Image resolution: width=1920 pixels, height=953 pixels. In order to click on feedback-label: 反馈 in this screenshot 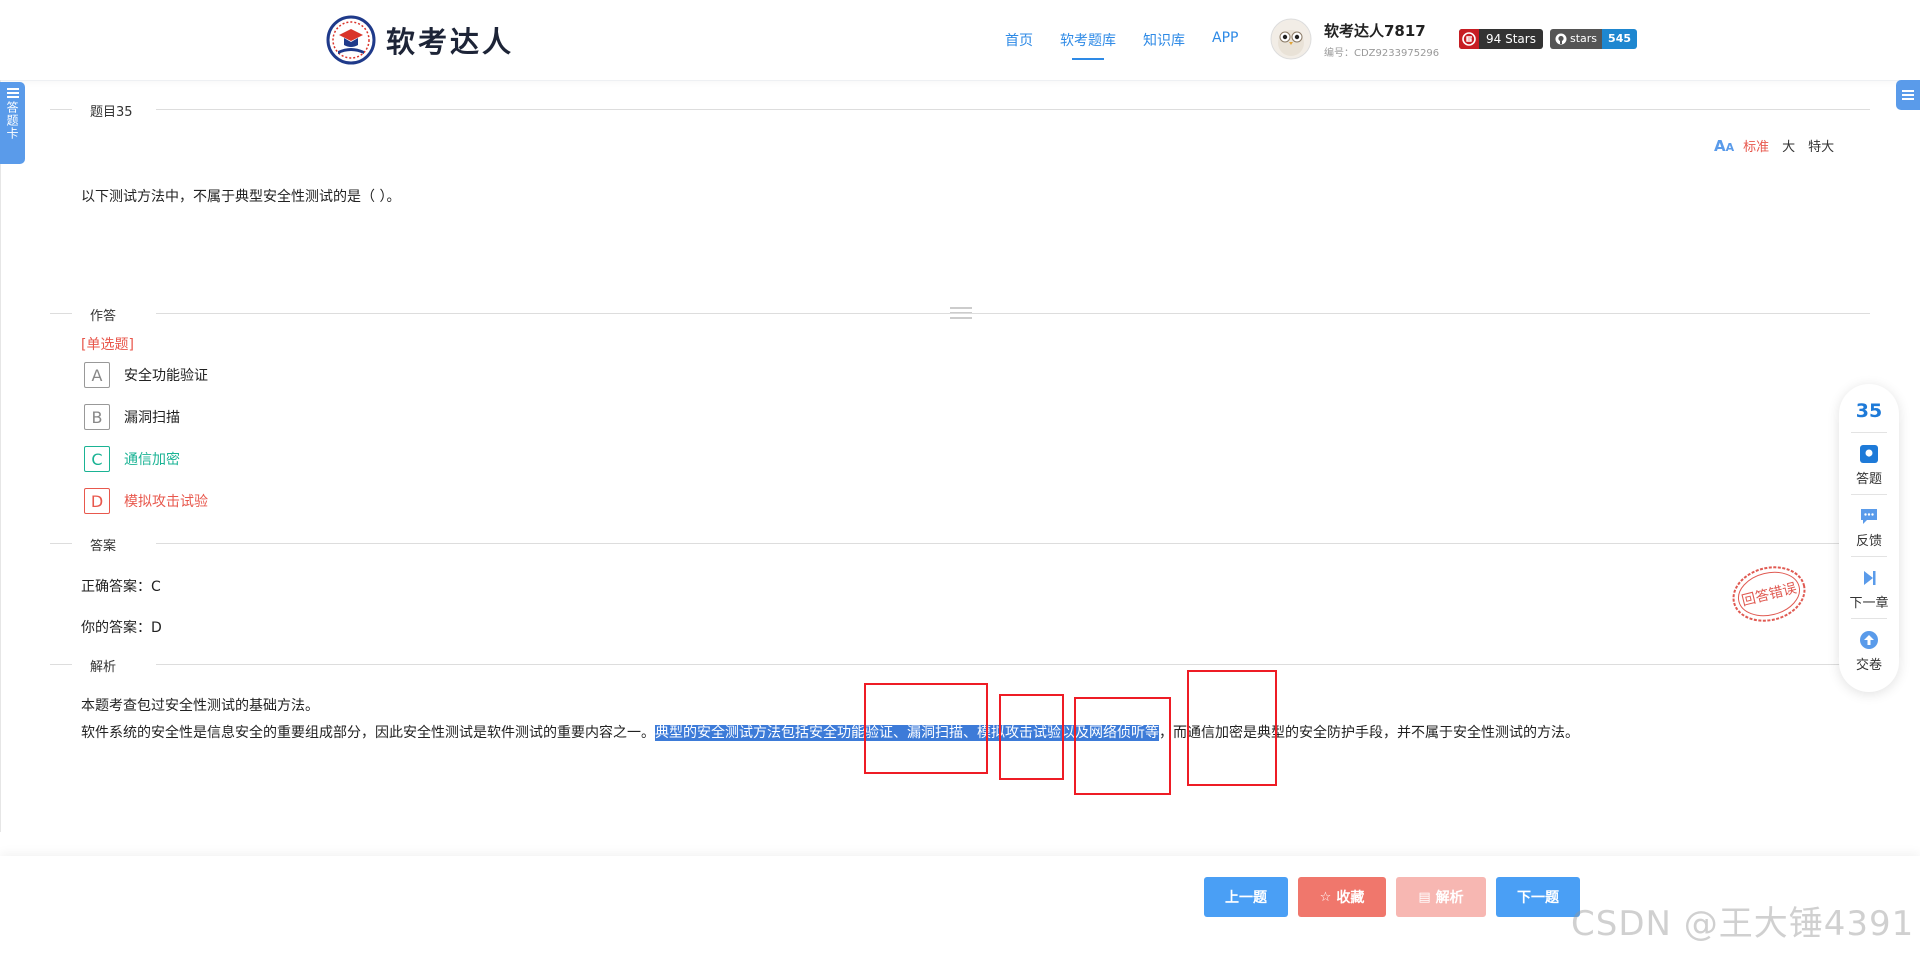, I will do `click(1868, 541)`.